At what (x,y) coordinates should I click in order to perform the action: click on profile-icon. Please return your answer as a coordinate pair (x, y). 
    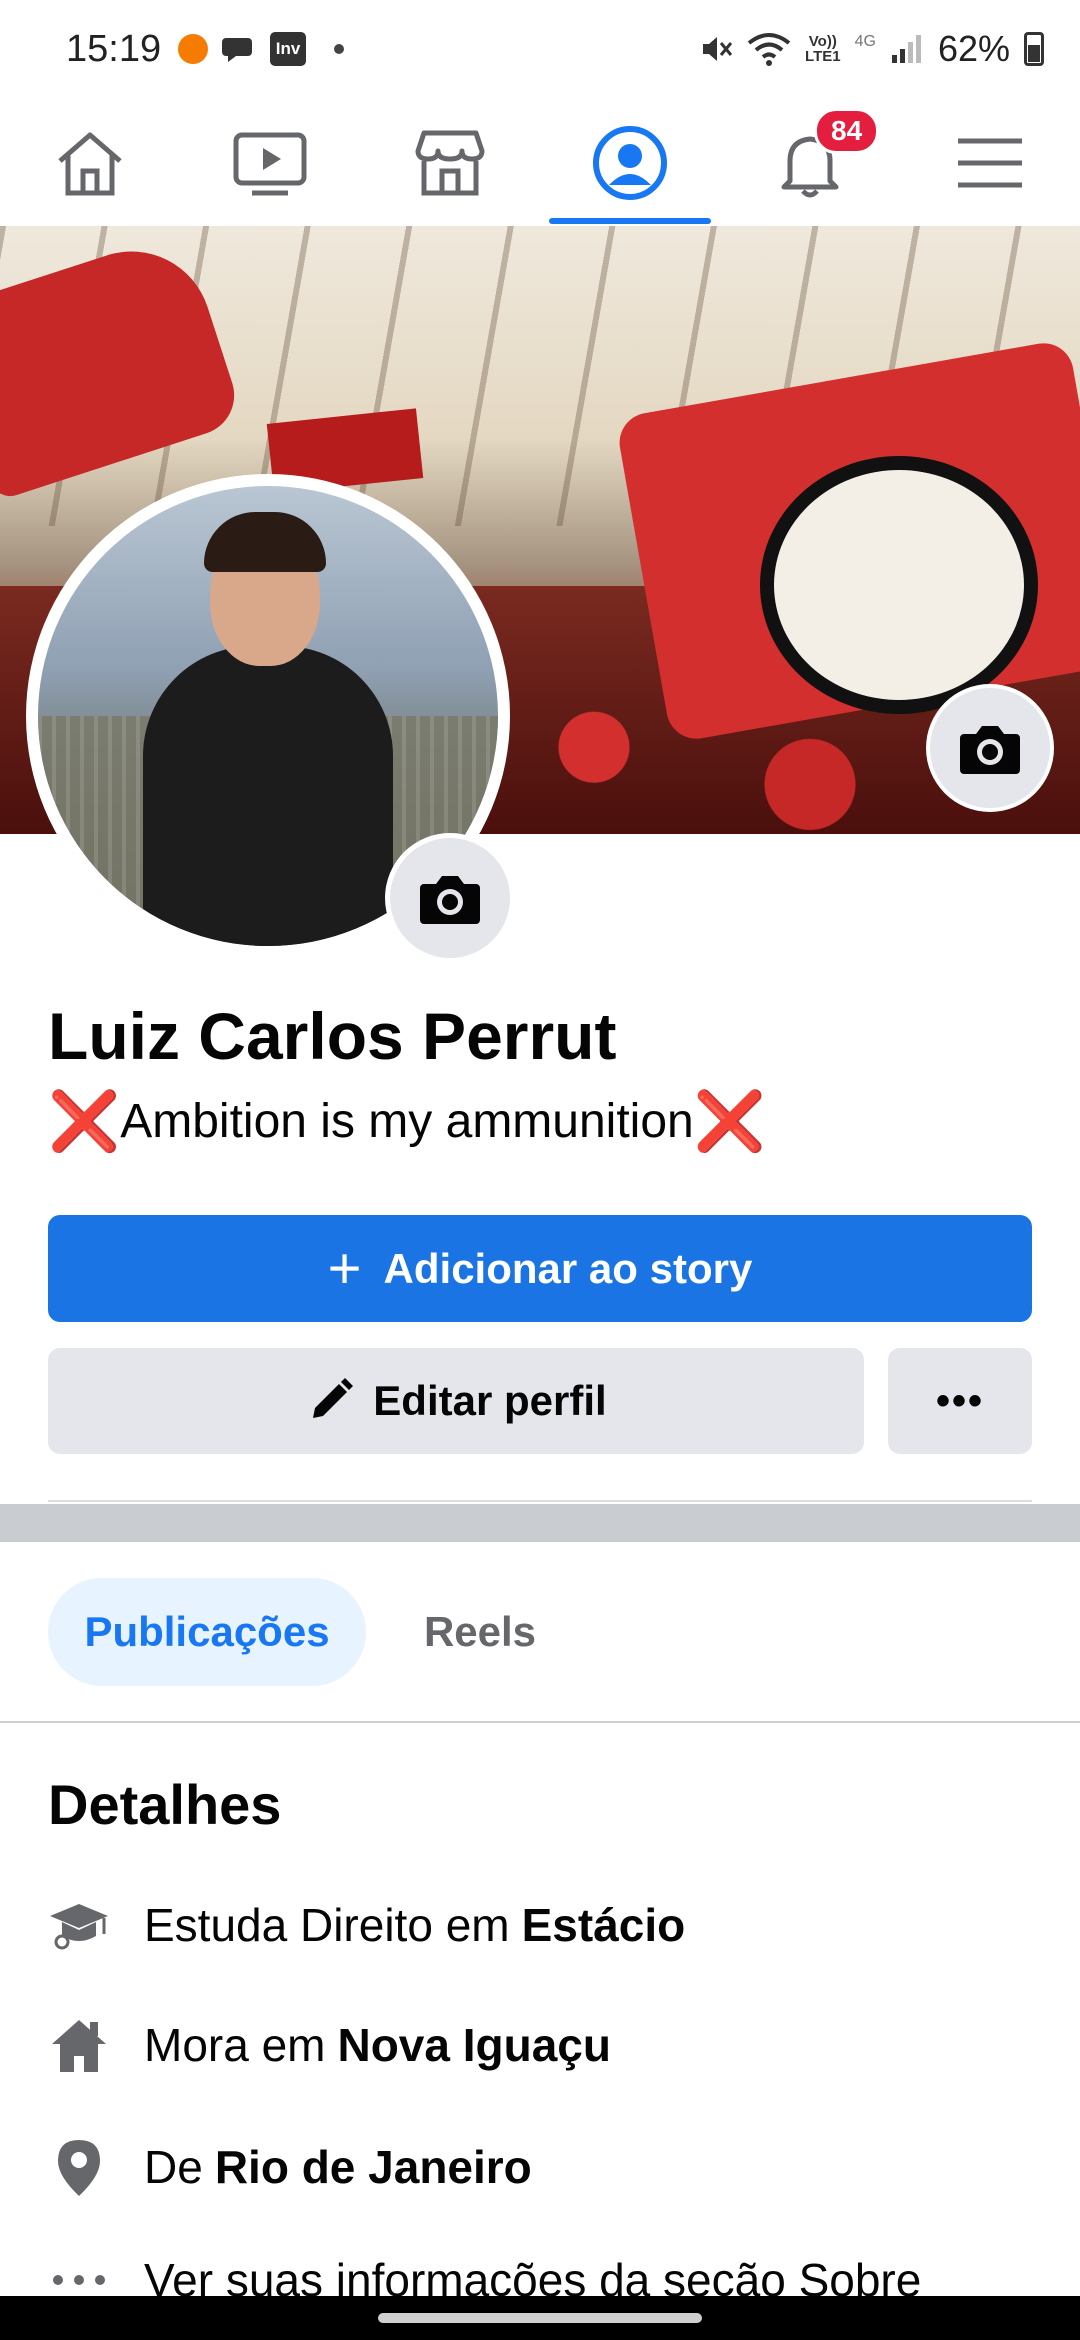
    Looking at the image, I should click on (630, 163).